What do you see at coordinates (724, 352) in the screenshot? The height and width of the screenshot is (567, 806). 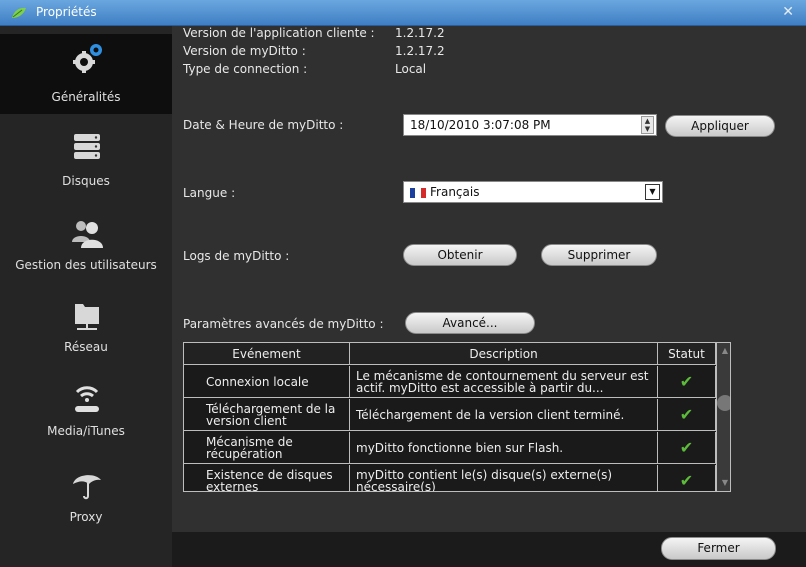 I see `scroll-up-icon: ▲` at bounding box center [724, 352].